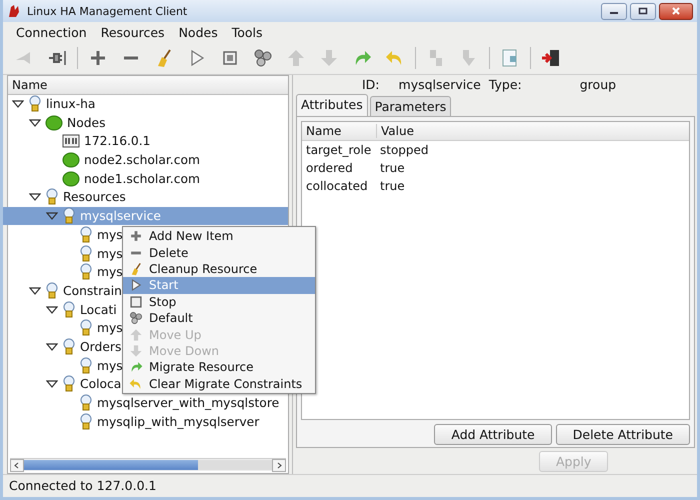 The image size is (700, 500). What do you see at coordinates (219, 318) in the screenshot?
I see `menu-item: Default` at bounding box center [219, 318].